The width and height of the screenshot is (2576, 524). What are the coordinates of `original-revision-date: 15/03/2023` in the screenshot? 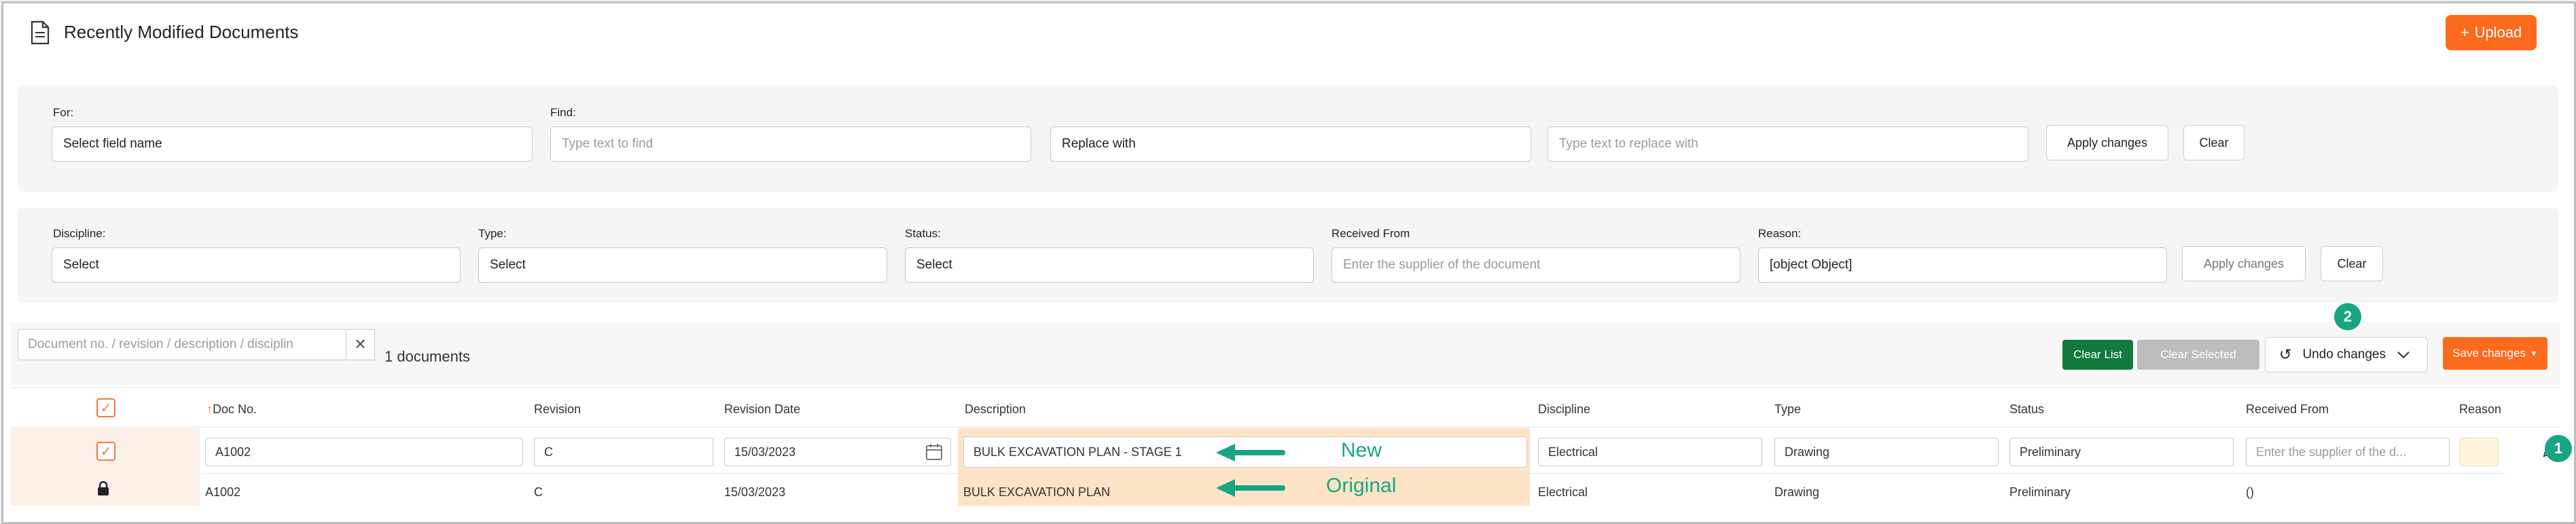 It's located at (755, 492).